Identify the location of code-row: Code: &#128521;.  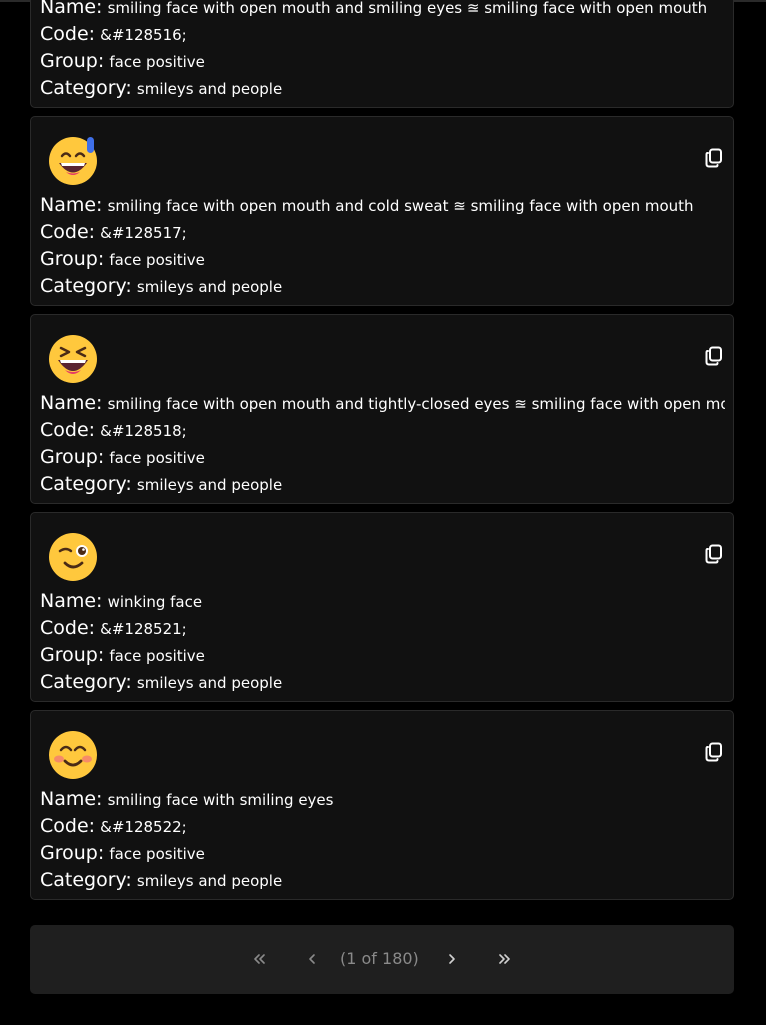
(382, 628).